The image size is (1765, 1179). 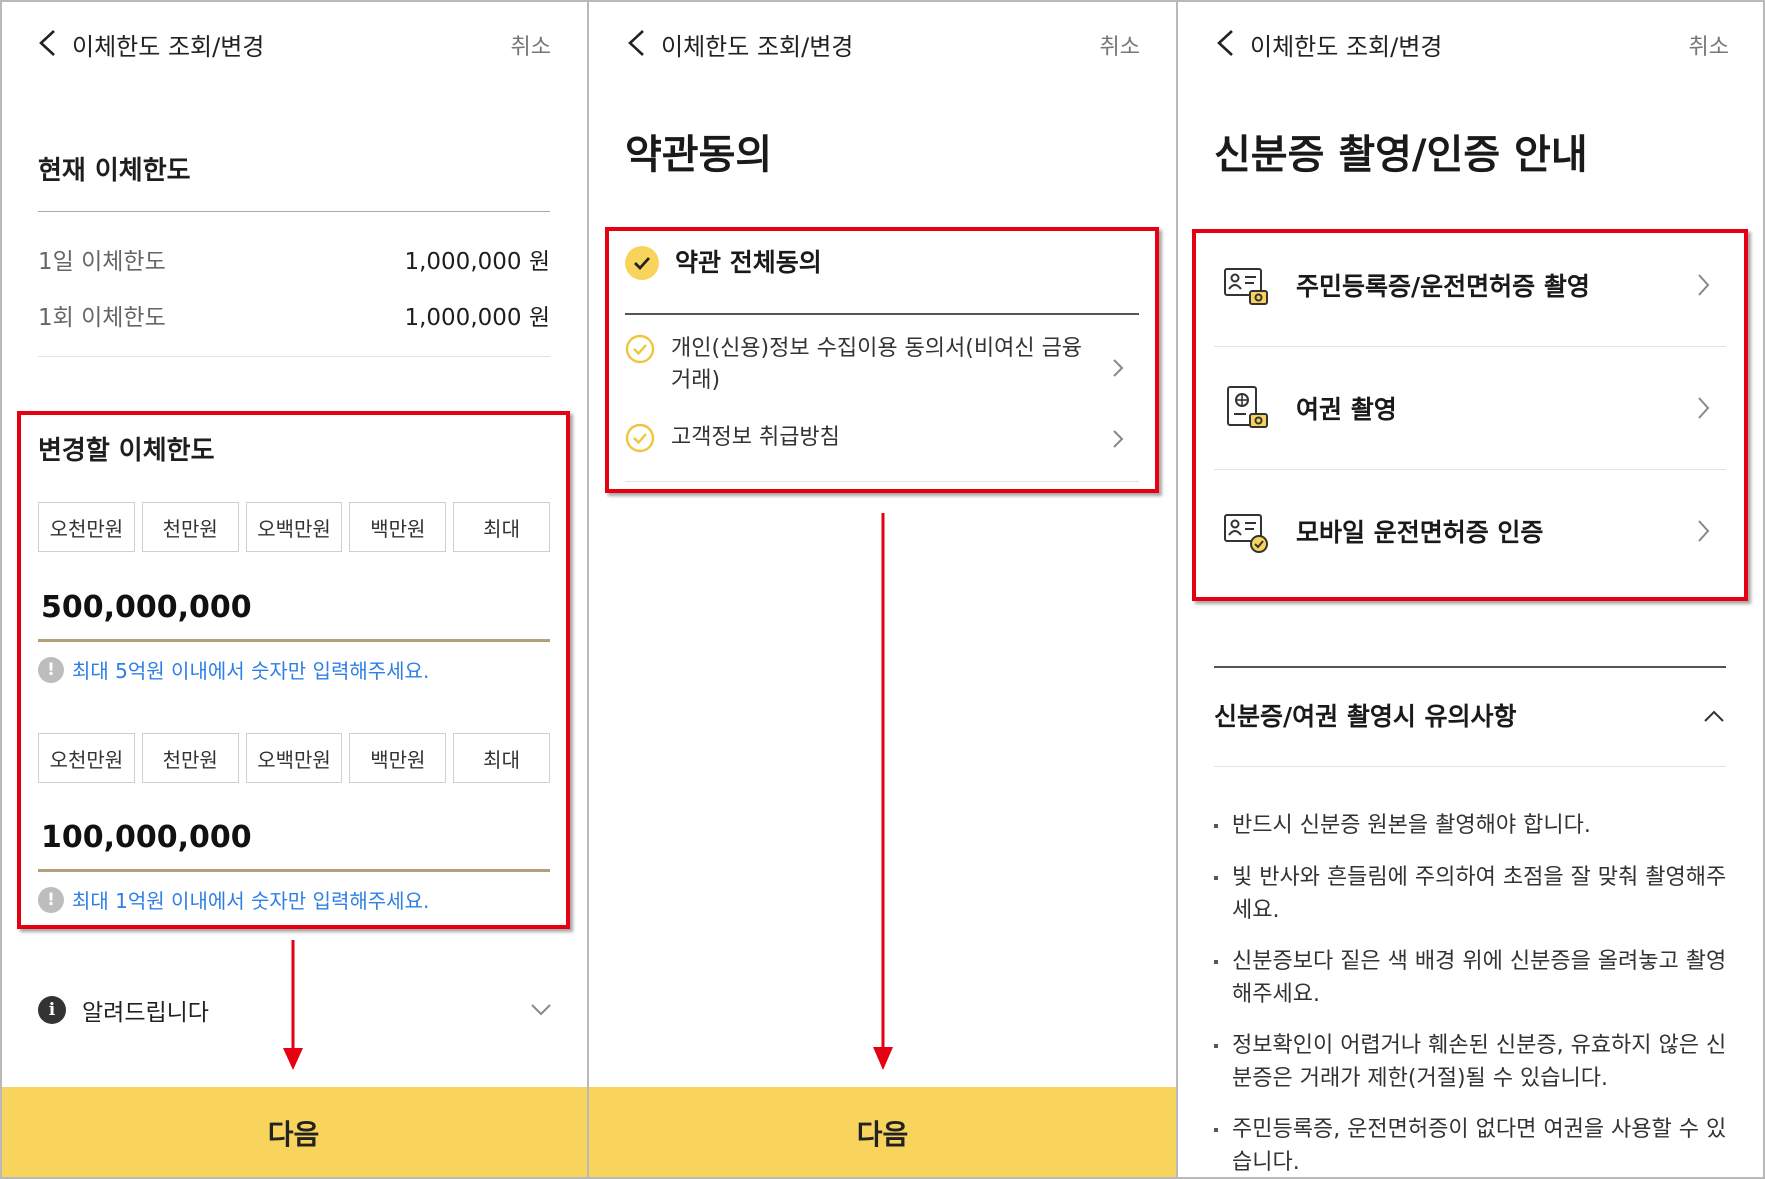 What do you see at coordinates (1365, 716) in the screenshot?
I see `caution-title: 신분증/여권 촬영시 유의사항` at bounding box center [1365, 716].